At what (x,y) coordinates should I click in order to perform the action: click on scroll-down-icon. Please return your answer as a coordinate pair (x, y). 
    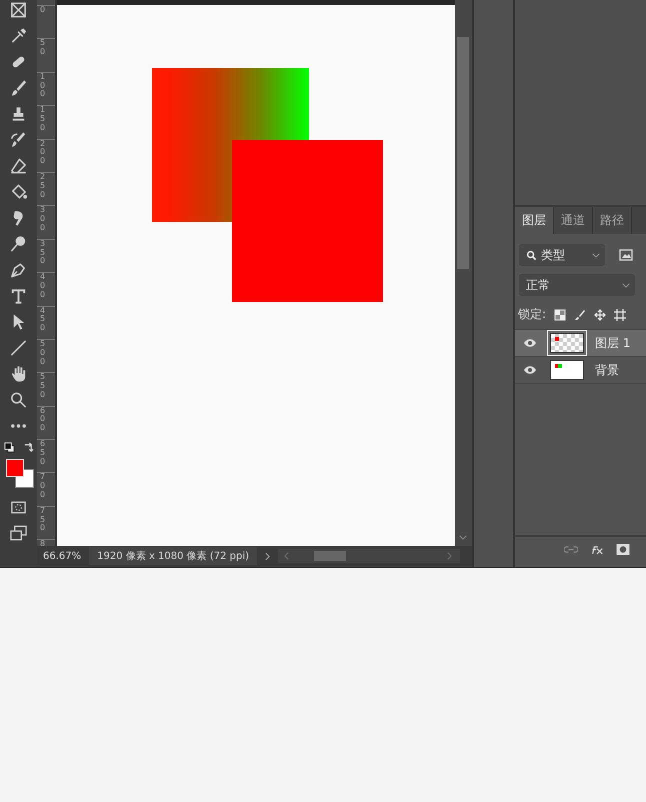
    Looking at the image, I should click on (463, 537).